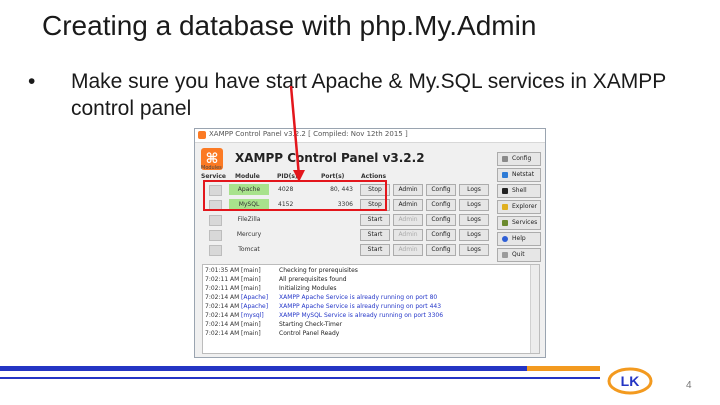 The width and height of the screenshot is (720, 405). What do you see at coordinates (345, 219) in the screenshot?
I see `module-row-filezilla: FileZilla Start Admin Config Logs` at bounding box center [345, 219].